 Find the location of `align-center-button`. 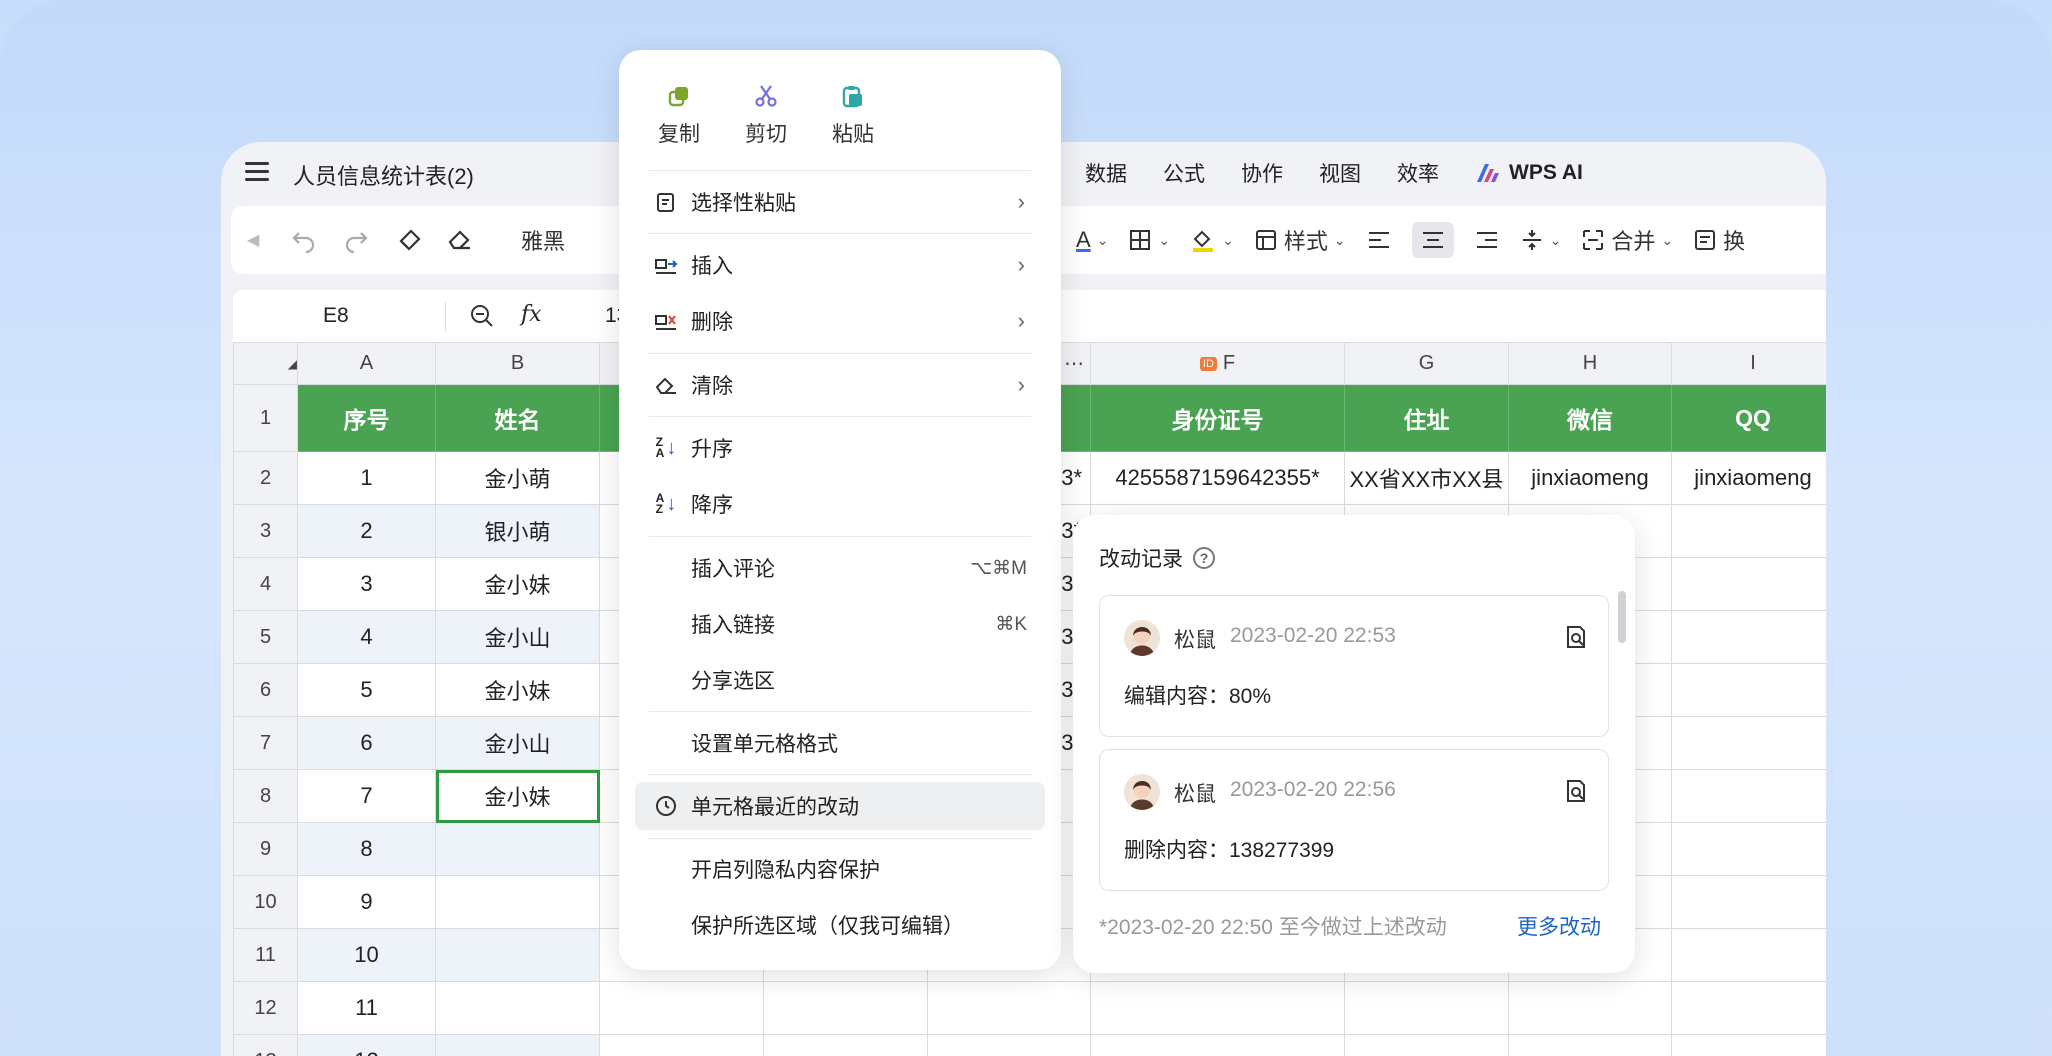

align-center-button is located at coordinates (1432, 240).